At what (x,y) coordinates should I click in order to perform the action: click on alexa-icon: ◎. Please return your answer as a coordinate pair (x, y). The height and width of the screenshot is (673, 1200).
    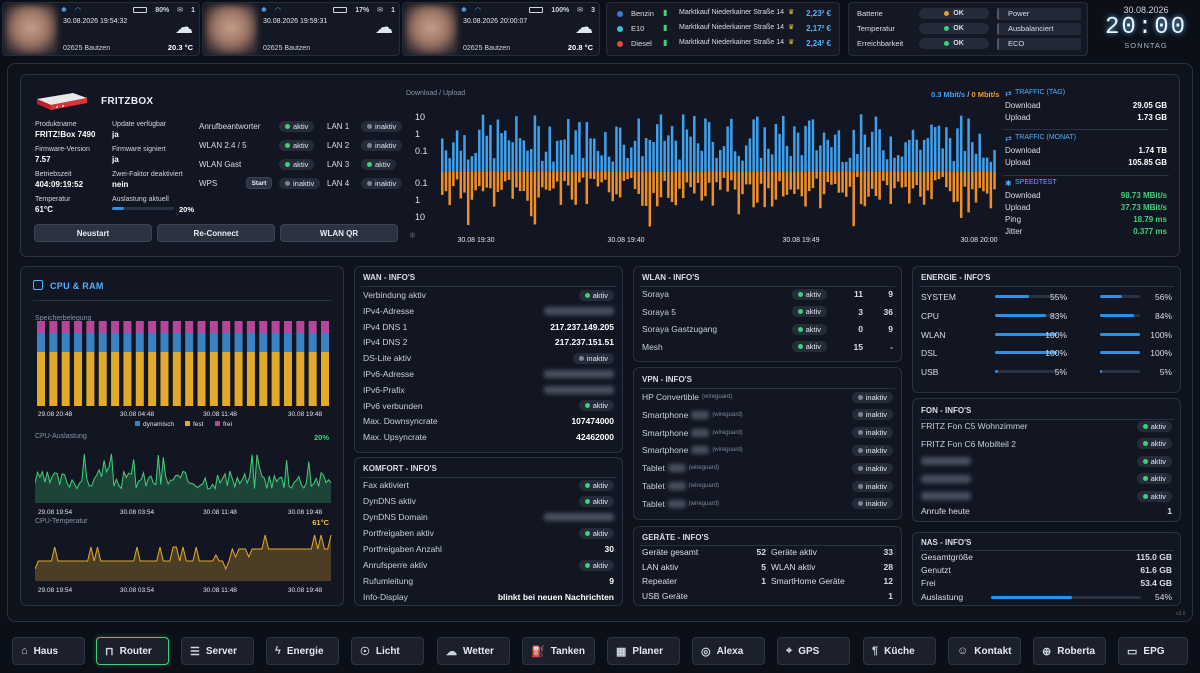
    Looking at the image, I should click on (706, 651).